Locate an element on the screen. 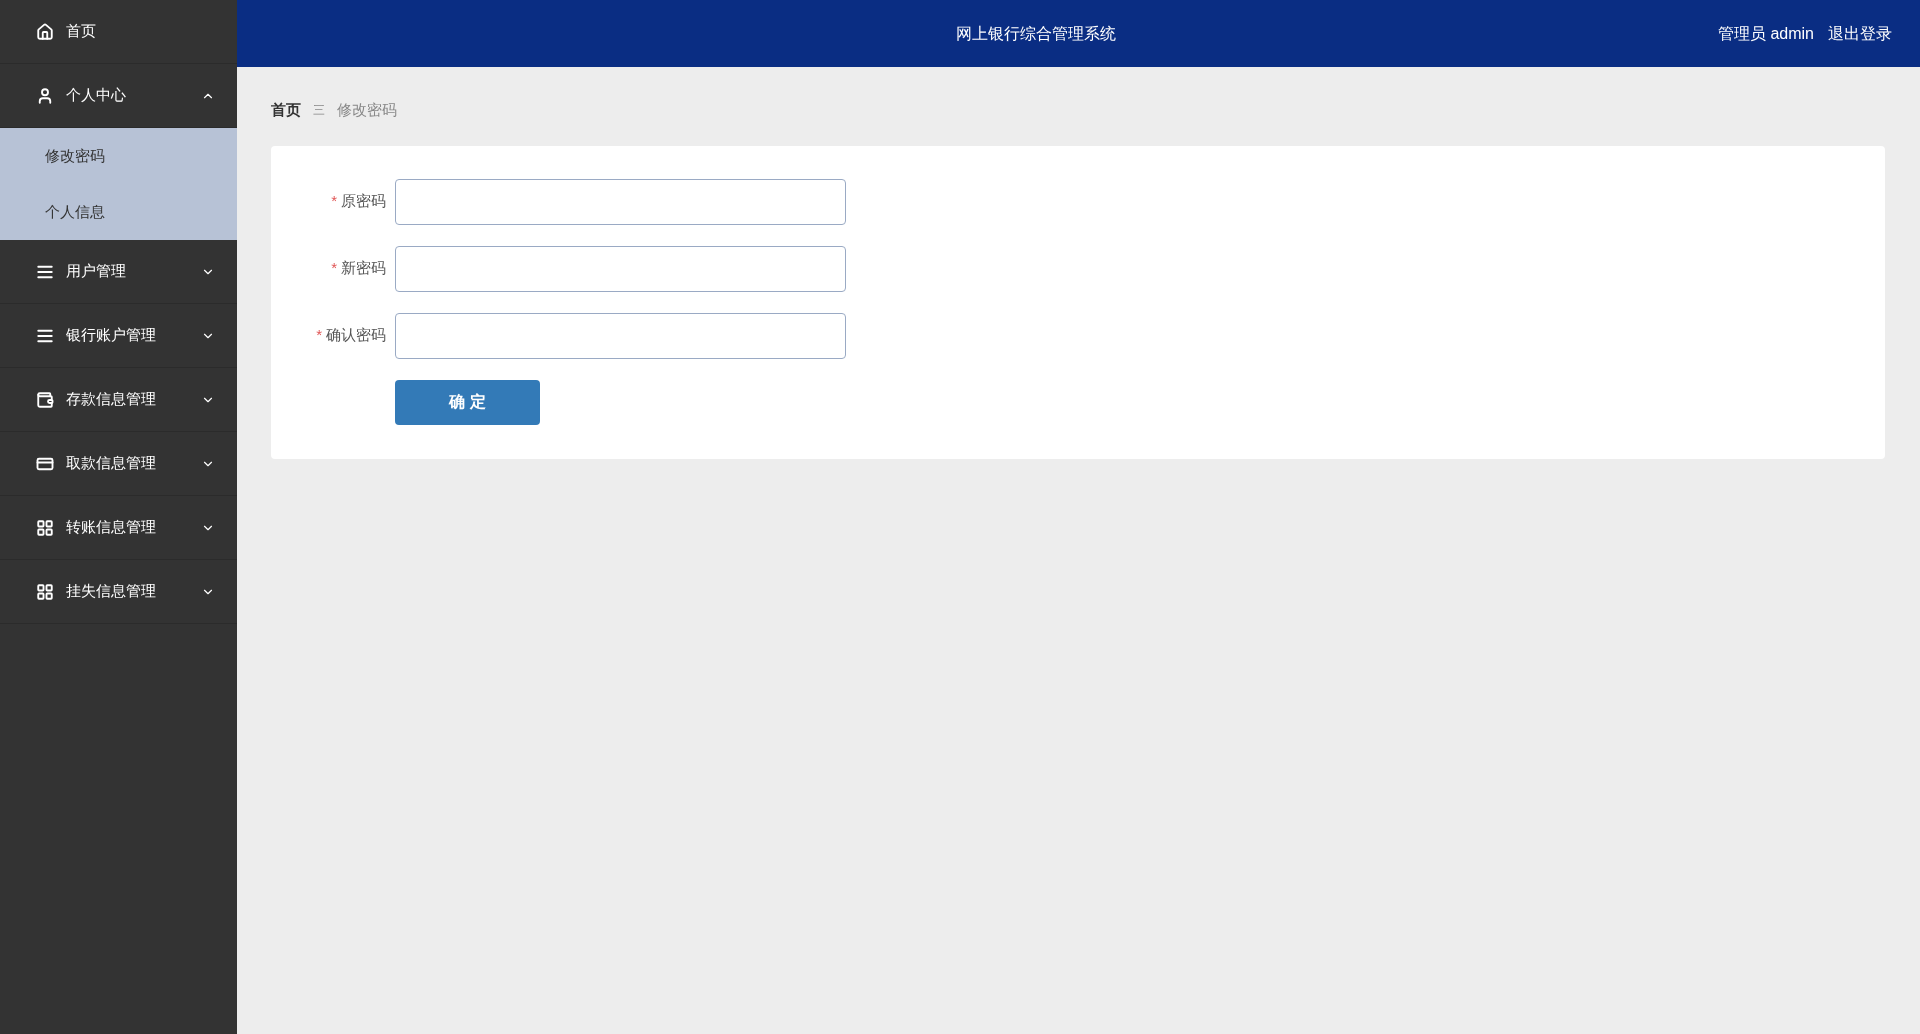 This screenshot has width=1920, height=1034. sidebar-item: 取款信息管理 is located at coordinates (118, 464).